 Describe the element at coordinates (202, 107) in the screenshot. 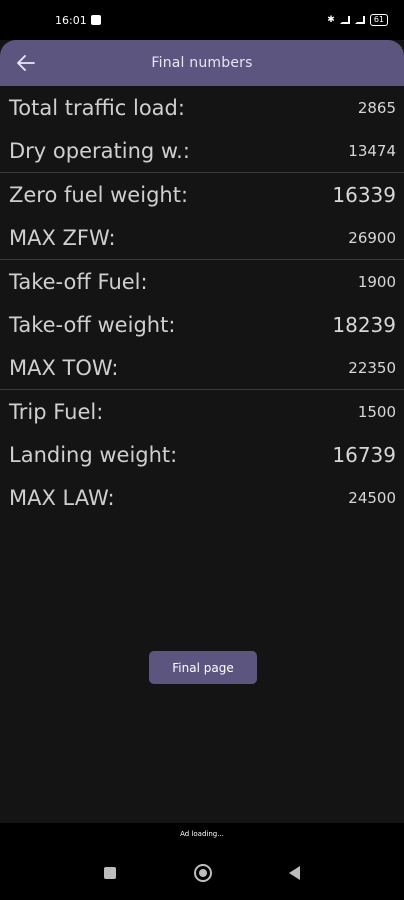

I see `row-total-traffic-load: Total traffic load: 2865` at that location.